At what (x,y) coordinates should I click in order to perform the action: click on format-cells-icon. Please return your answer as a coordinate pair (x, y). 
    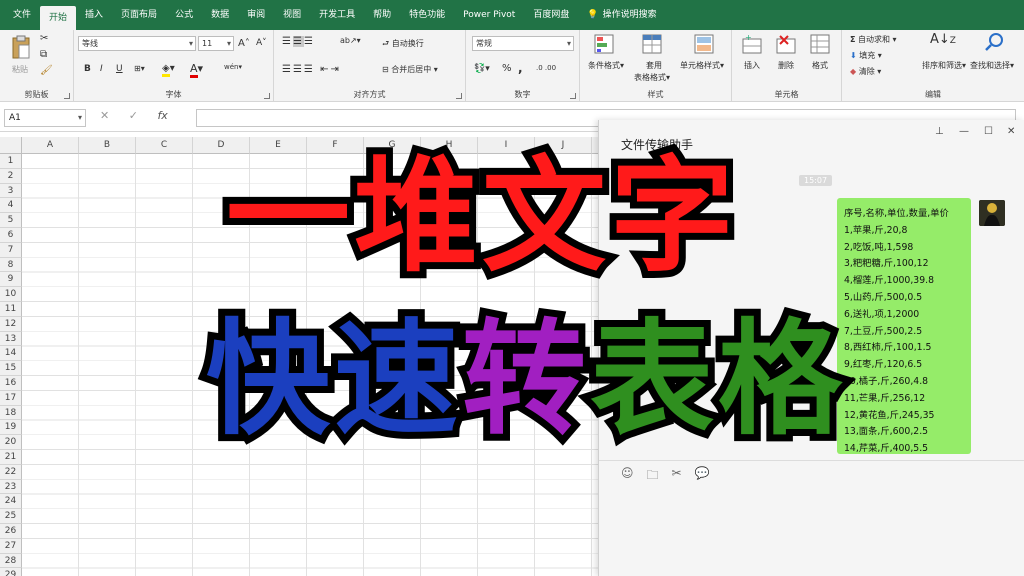
    Looking at the image, I should click on (820, 44).